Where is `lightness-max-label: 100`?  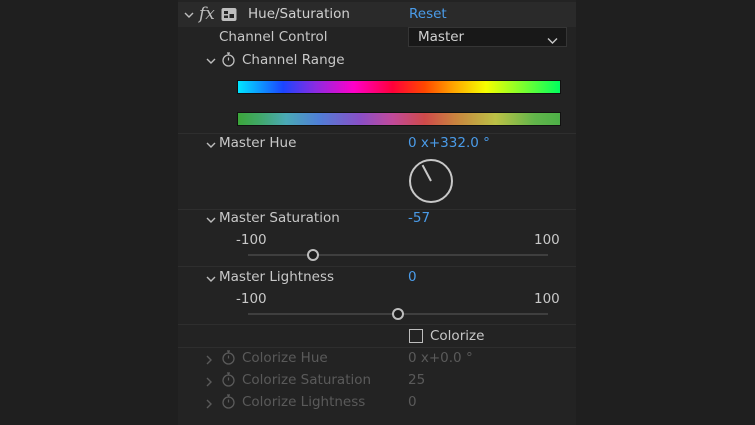
lightness-max-label: 100 is located at coordinates (547, 299).